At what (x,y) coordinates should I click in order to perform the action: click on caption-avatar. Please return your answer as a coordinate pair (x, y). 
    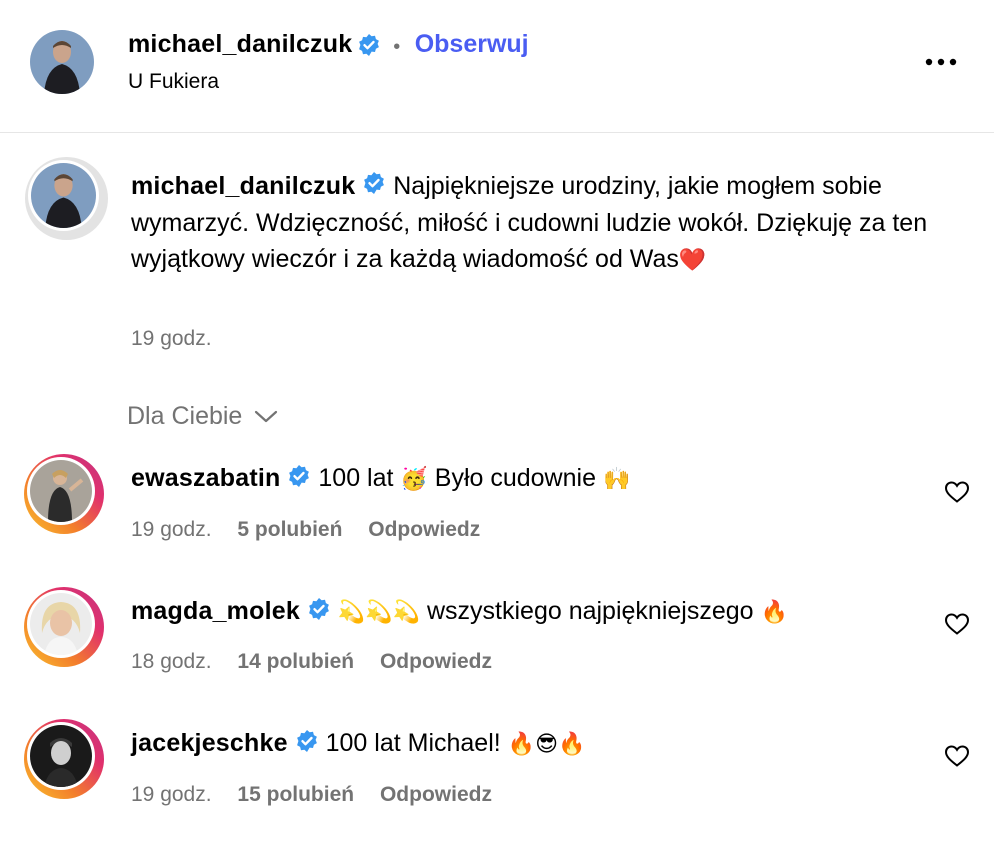
    Looking at the image, I should click on (63, 195).